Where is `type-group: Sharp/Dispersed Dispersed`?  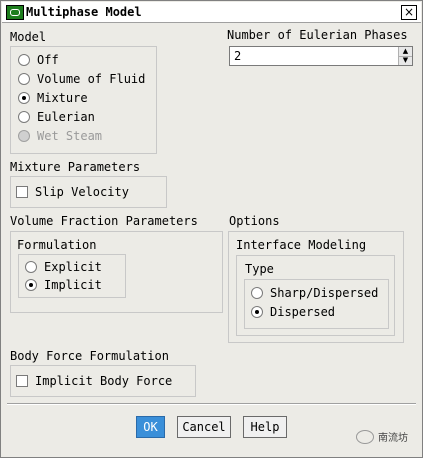 type-group: Sharp/Dispersed Dispersed is located at coordinates (316, 304).